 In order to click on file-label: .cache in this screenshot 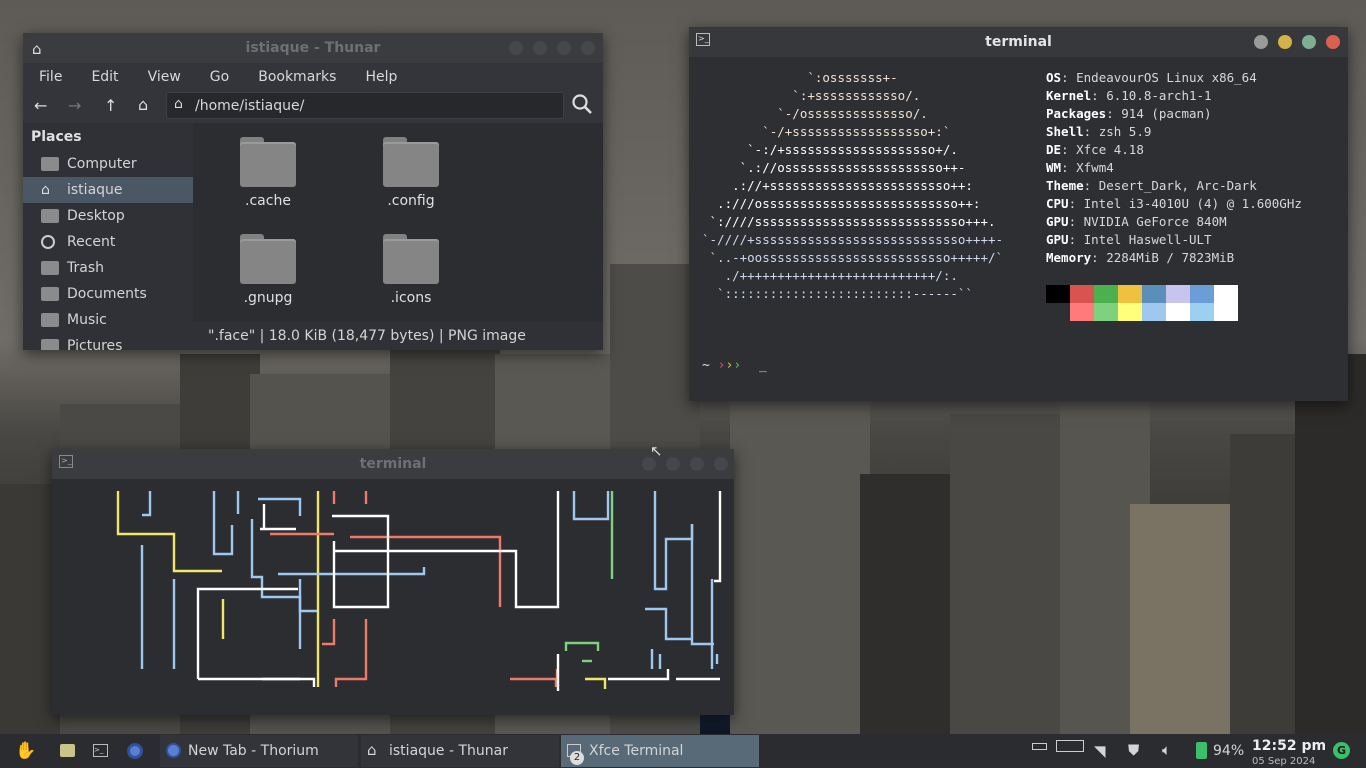, I will do `click(268, 201)`.